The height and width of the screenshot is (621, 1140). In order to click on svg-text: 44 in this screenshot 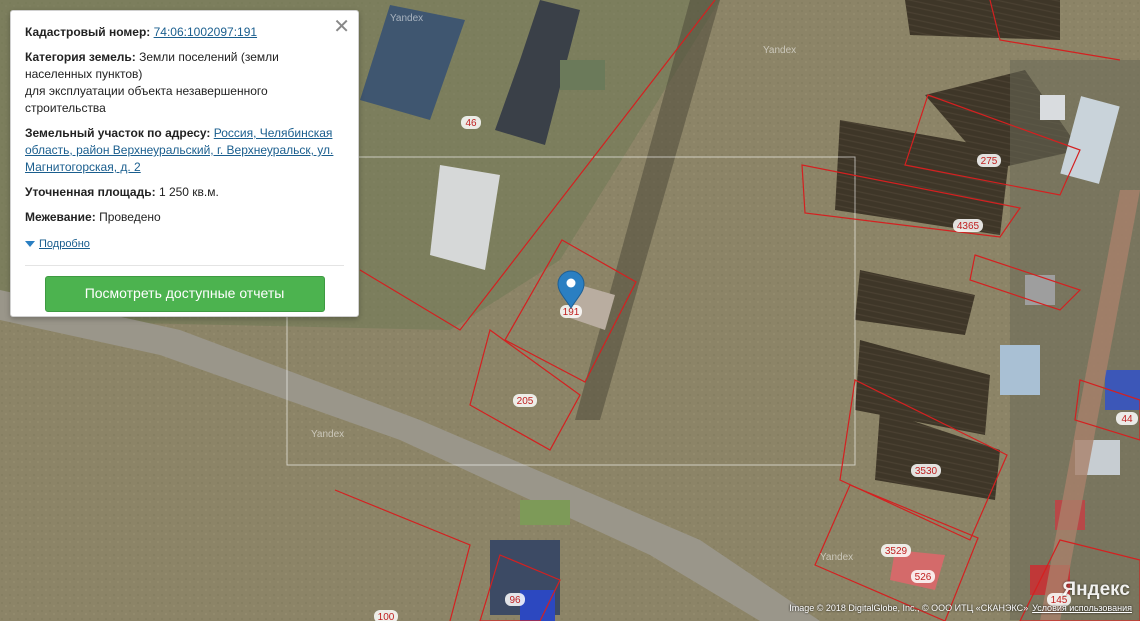, I will do `click(1127, 419)`.